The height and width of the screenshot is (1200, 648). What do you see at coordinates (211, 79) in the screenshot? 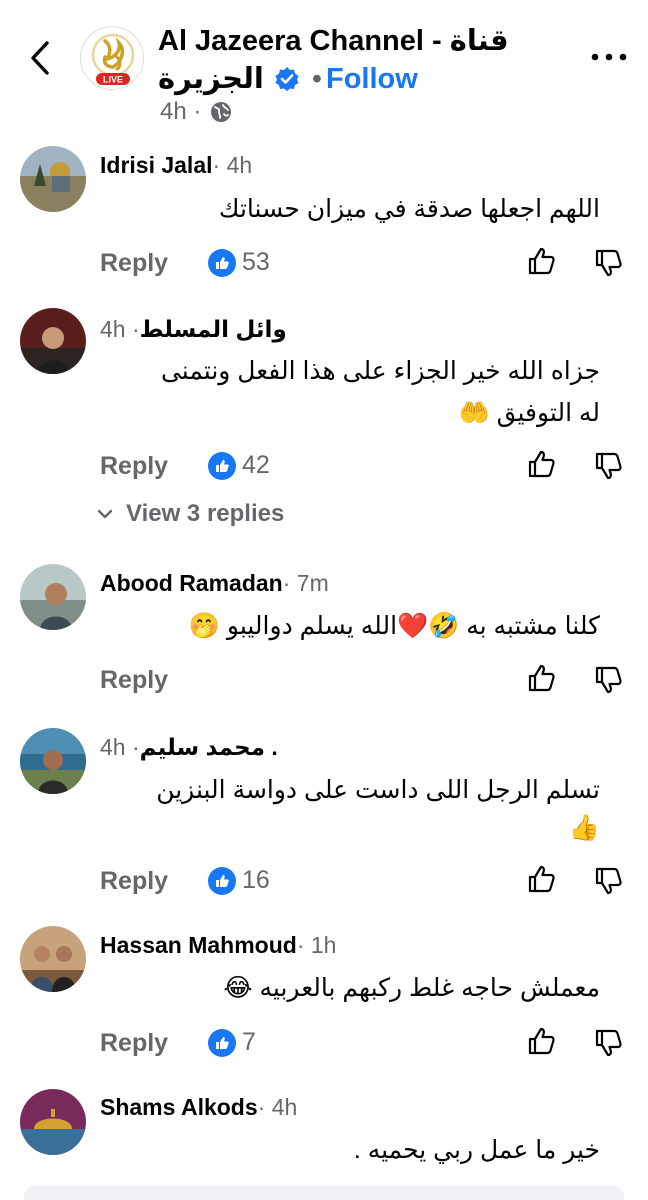
I see `page-title-arabic: الجزيرة` at bounding box center [211, 79].